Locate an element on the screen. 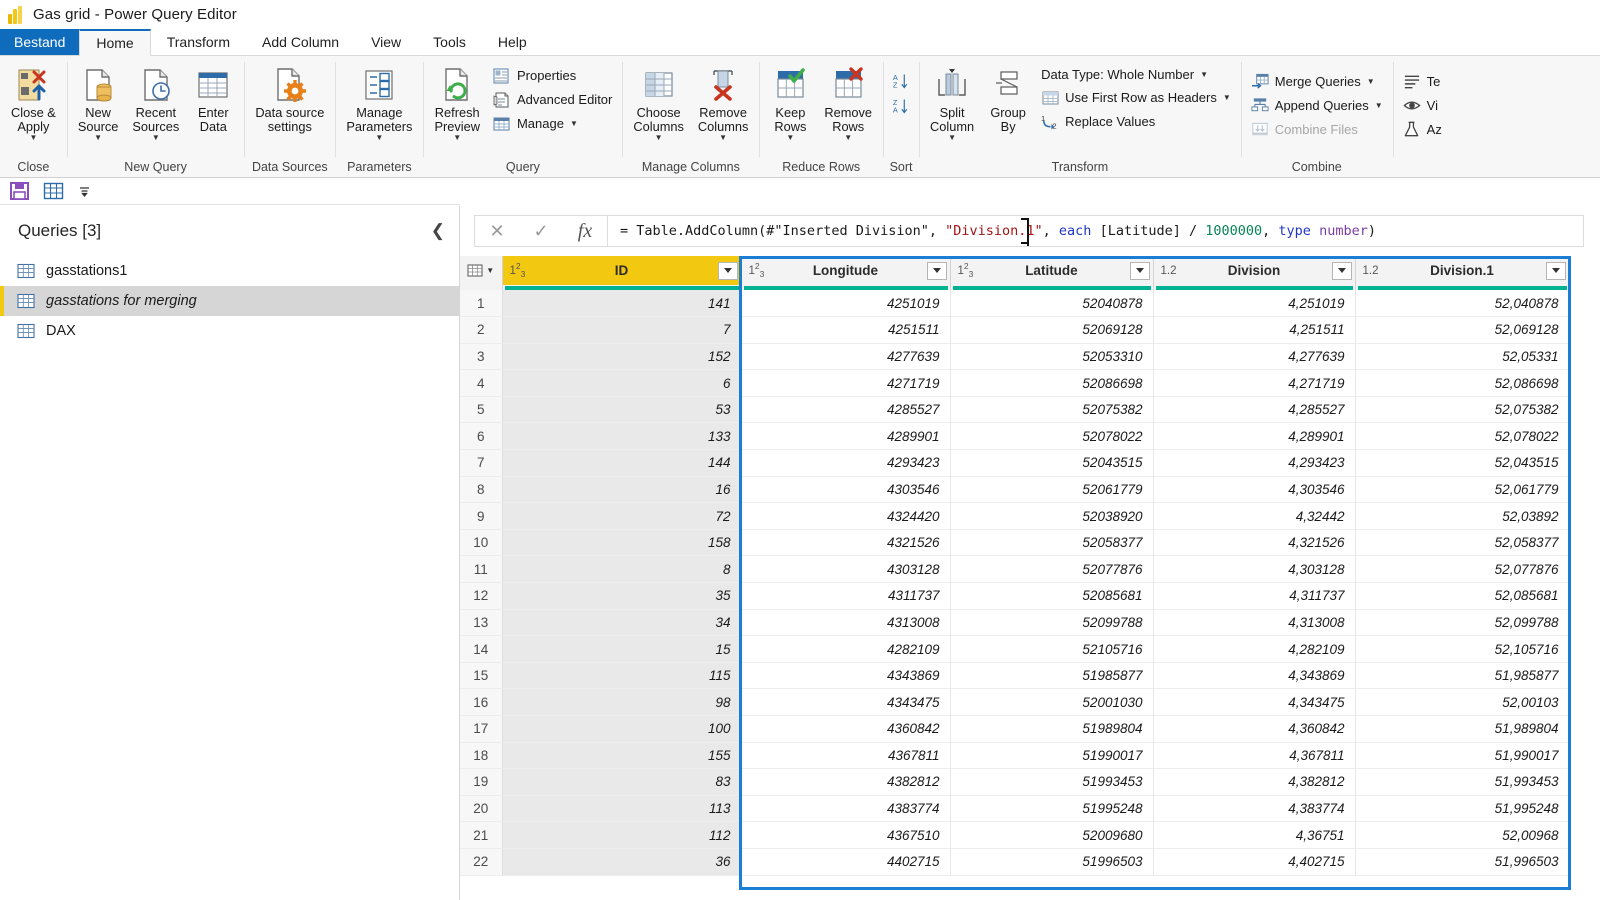  cell-division: 4,271719 is located at coordinates (1254, 383).